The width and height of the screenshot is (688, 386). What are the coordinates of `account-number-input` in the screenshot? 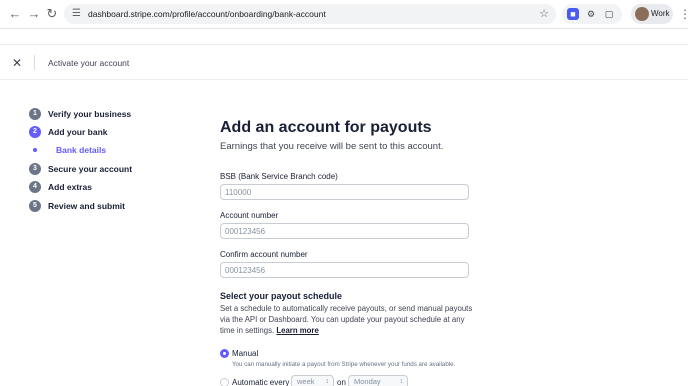 It's located at (344, 231).